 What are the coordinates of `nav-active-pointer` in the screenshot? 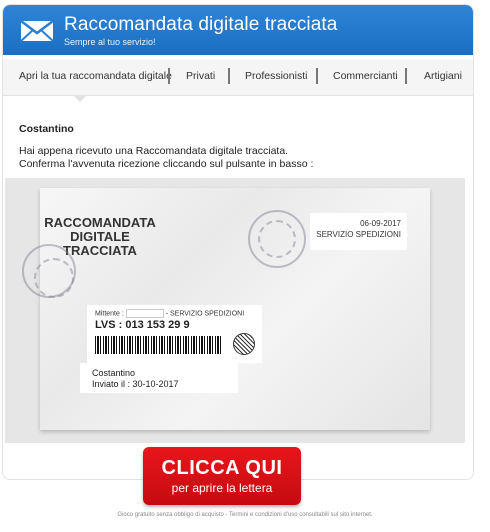 It's located at (80, 98).